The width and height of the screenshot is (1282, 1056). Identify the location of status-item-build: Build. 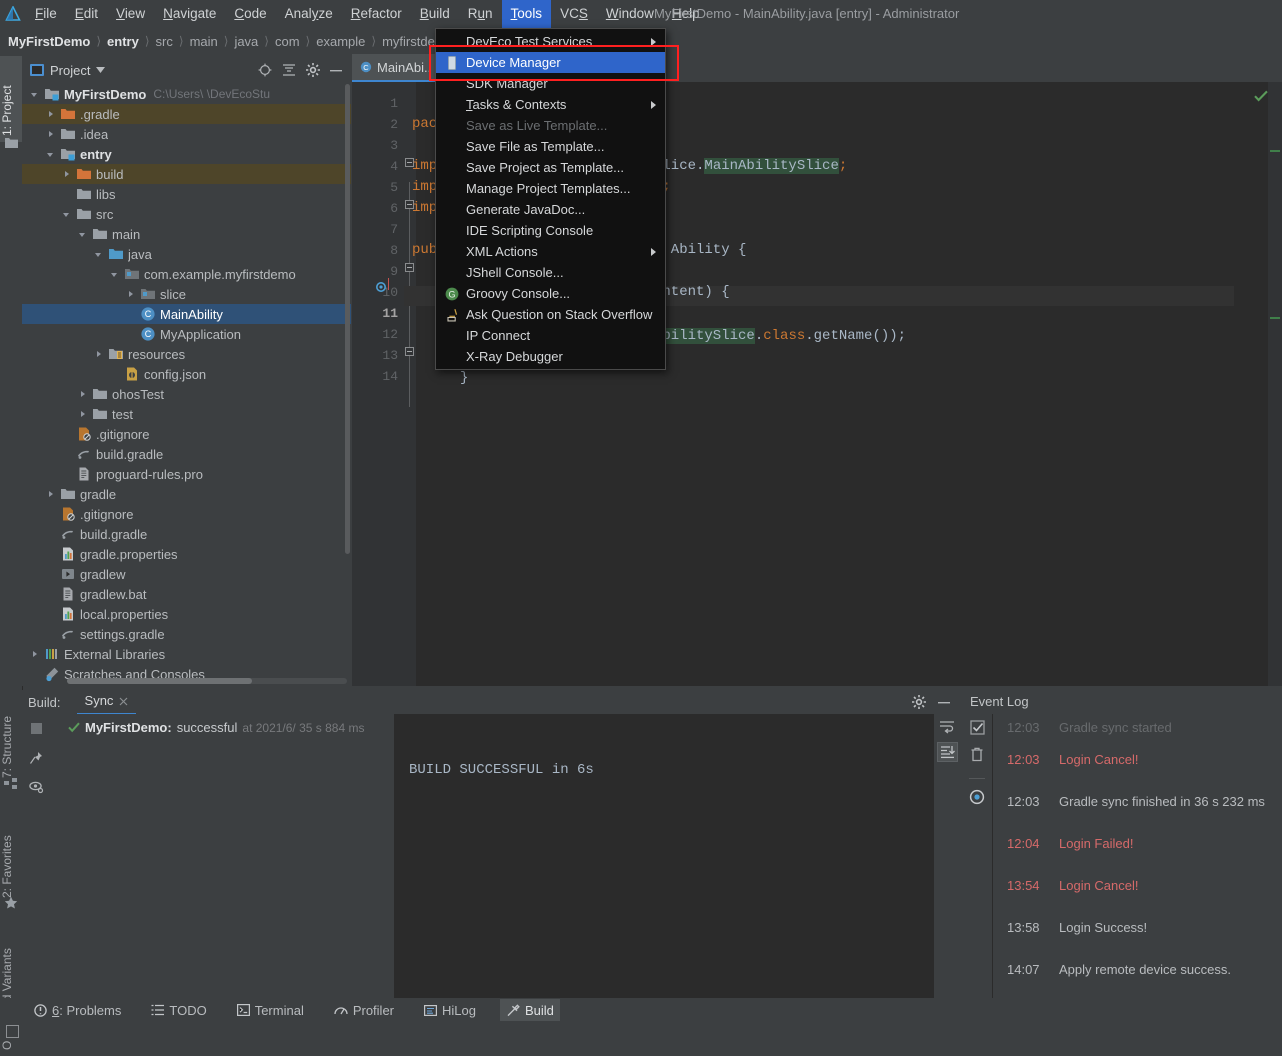
(529, 1010).